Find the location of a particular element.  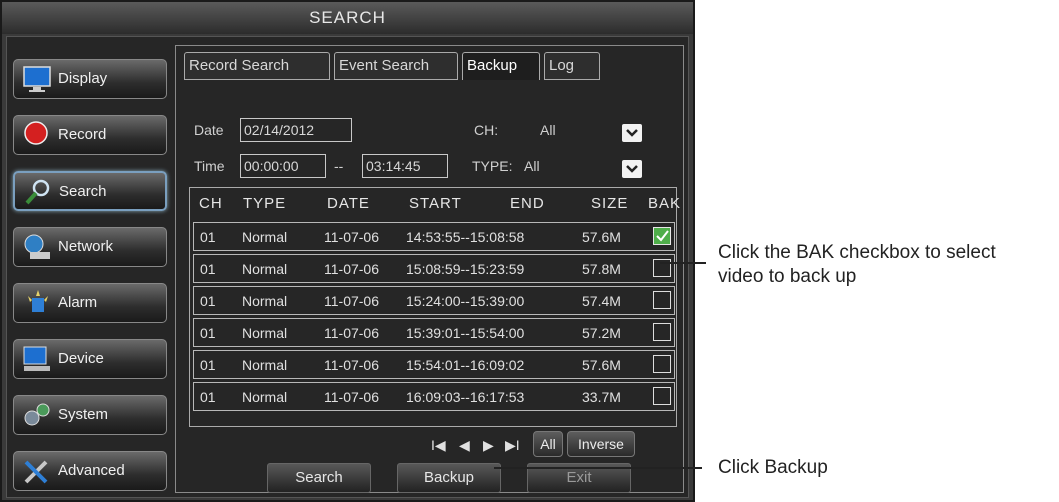

select-all-button: All is located at coordinates (548, 444).